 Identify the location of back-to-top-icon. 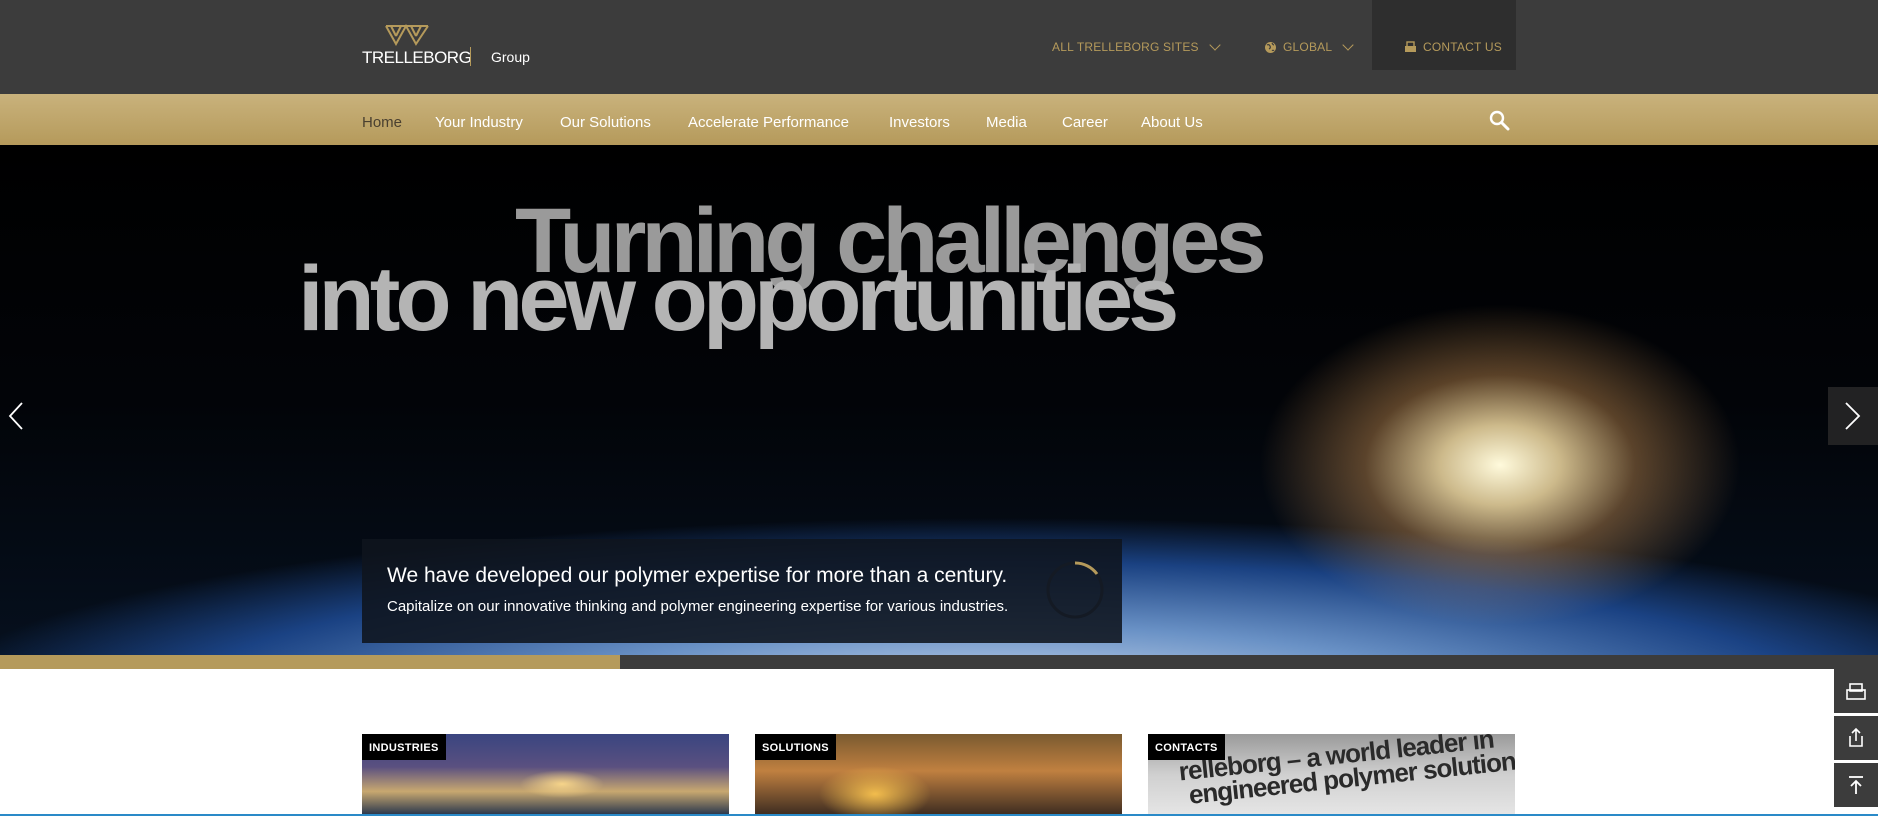
(1856, 785).